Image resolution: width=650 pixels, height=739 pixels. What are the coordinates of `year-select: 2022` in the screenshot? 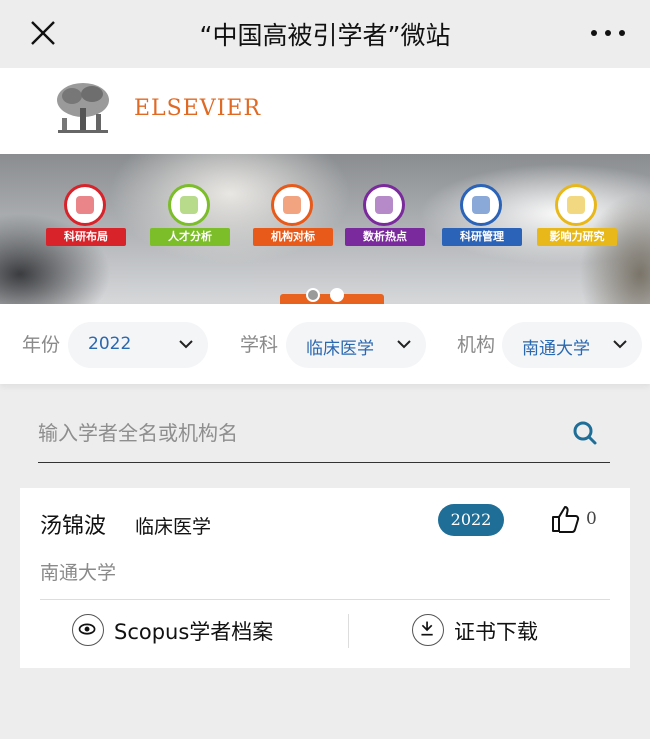 It's located at (138, 345).